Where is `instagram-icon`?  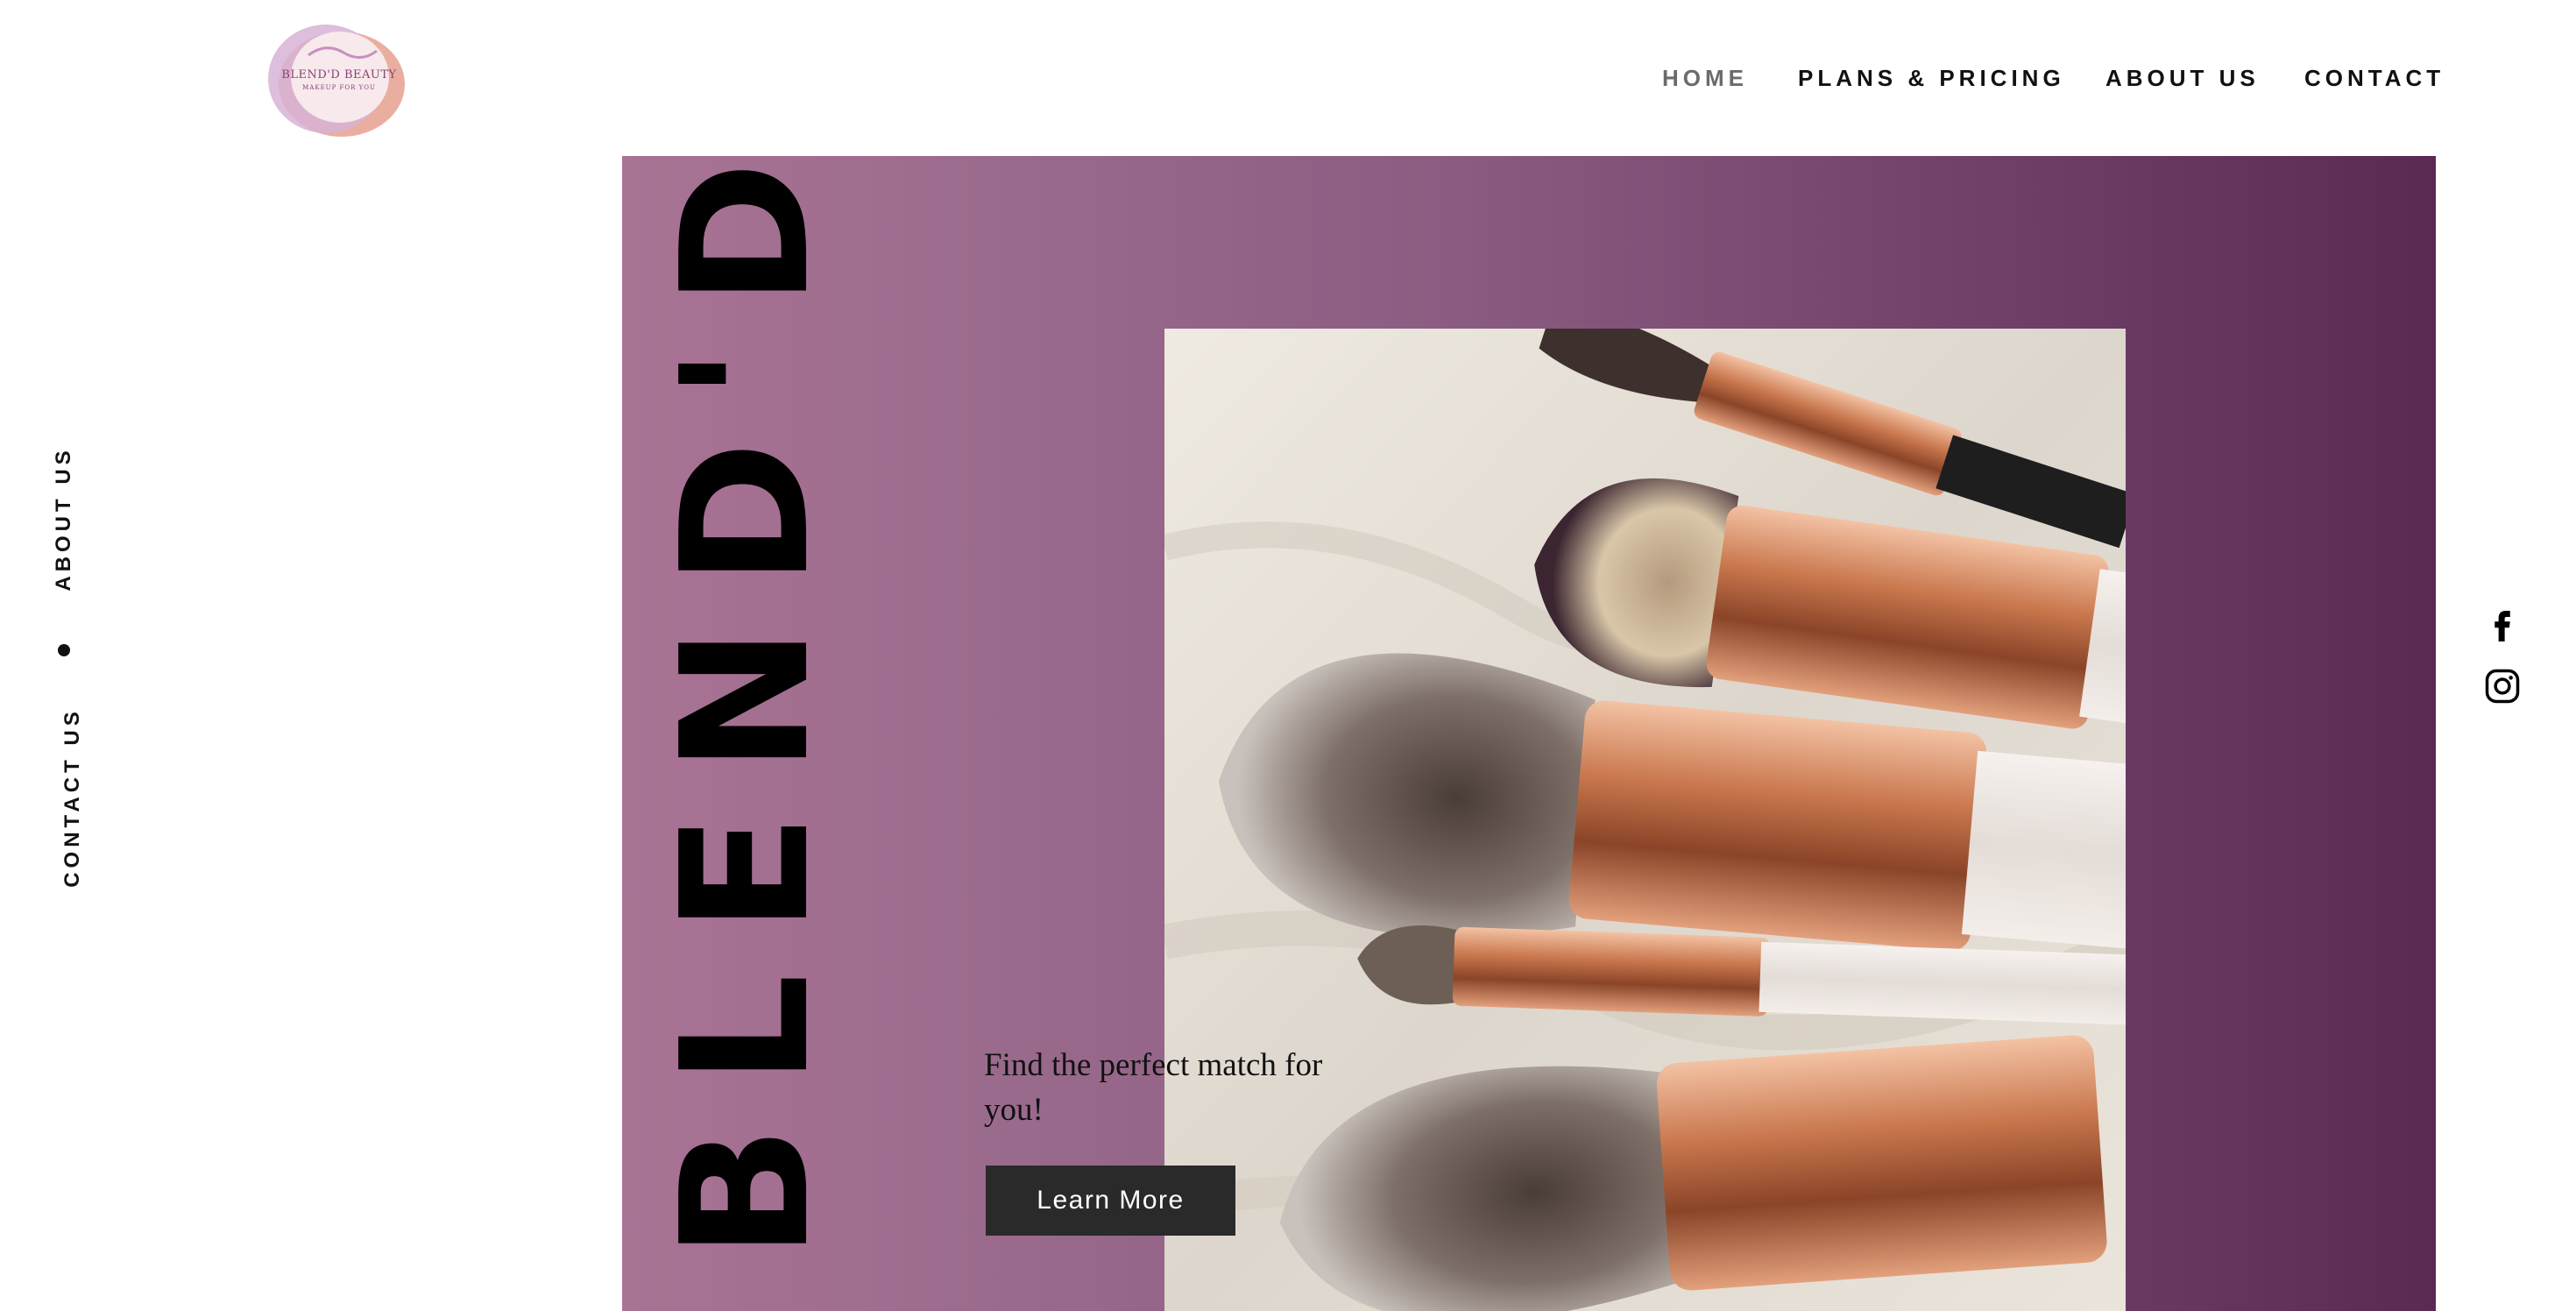
instagram-icon is located at coordinates (2502, 686).